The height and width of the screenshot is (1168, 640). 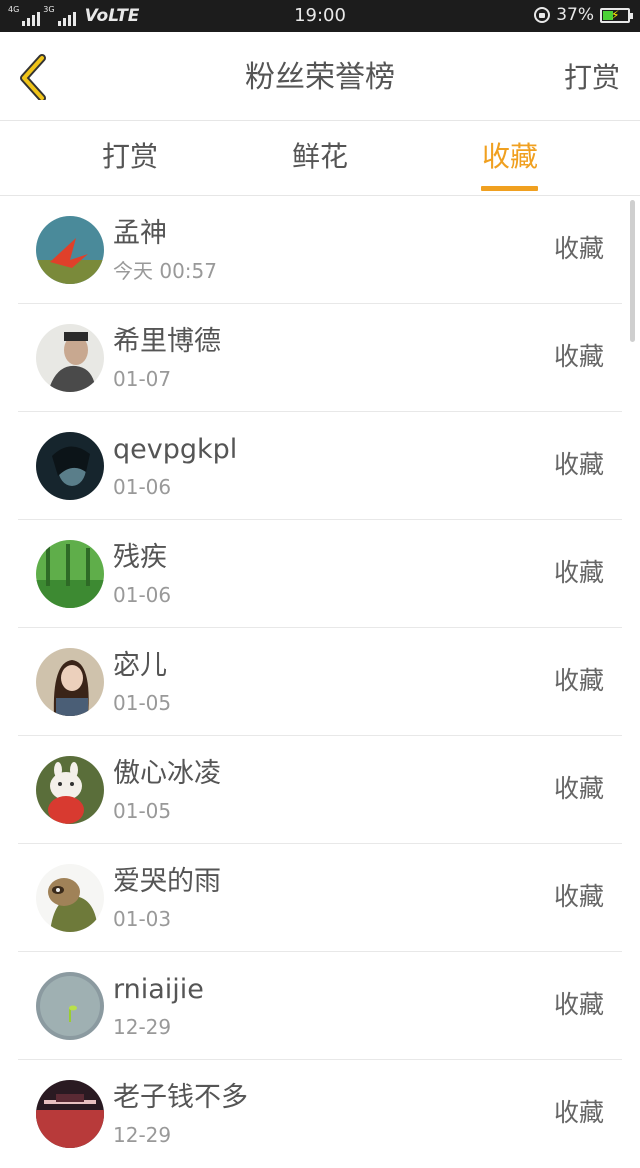 What do you see at coordinates (632, 271) in the screenshot?
I see `scrollbar` at bounding box center [632, 271].